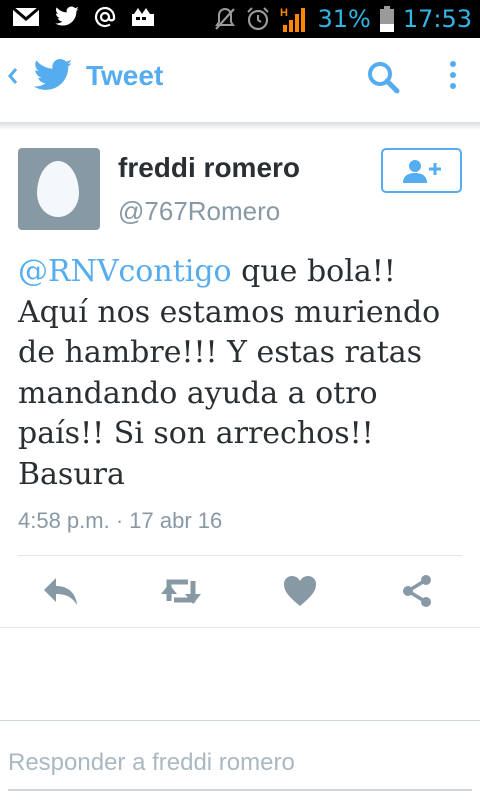 The width and height of the screenshot is (480, 800). I want to click on page-title: Tweet, so click(125, 75).